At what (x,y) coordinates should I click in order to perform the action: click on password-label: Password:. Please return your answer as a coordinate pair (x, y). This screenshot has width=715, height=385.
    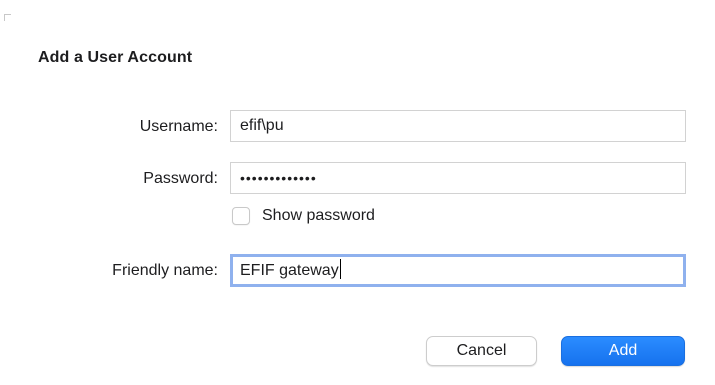
    Looking at the image, I should click on (180, 178).